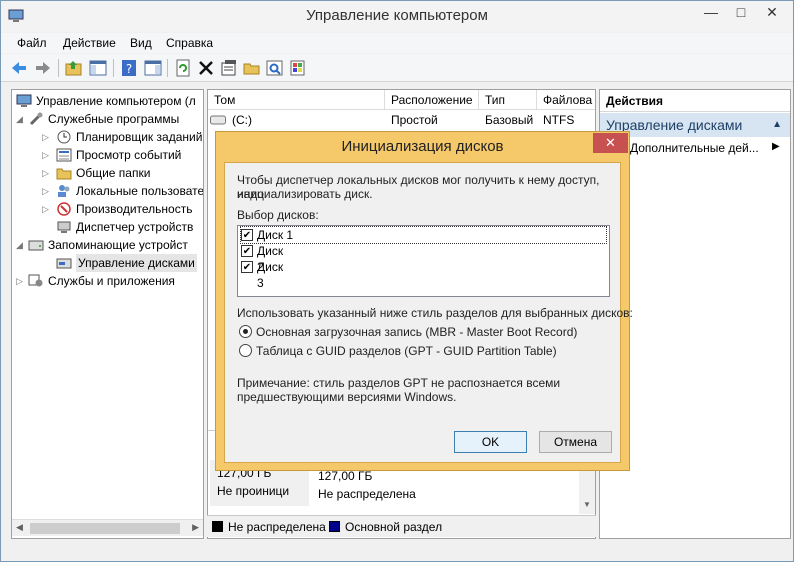 Image resolution: width=794 pixels, height=562 pixels. What do you see at coordinates (153, 68) in the screenshot?
I see `show-hide-action-pane-icon` at bounding box center [153, 68].